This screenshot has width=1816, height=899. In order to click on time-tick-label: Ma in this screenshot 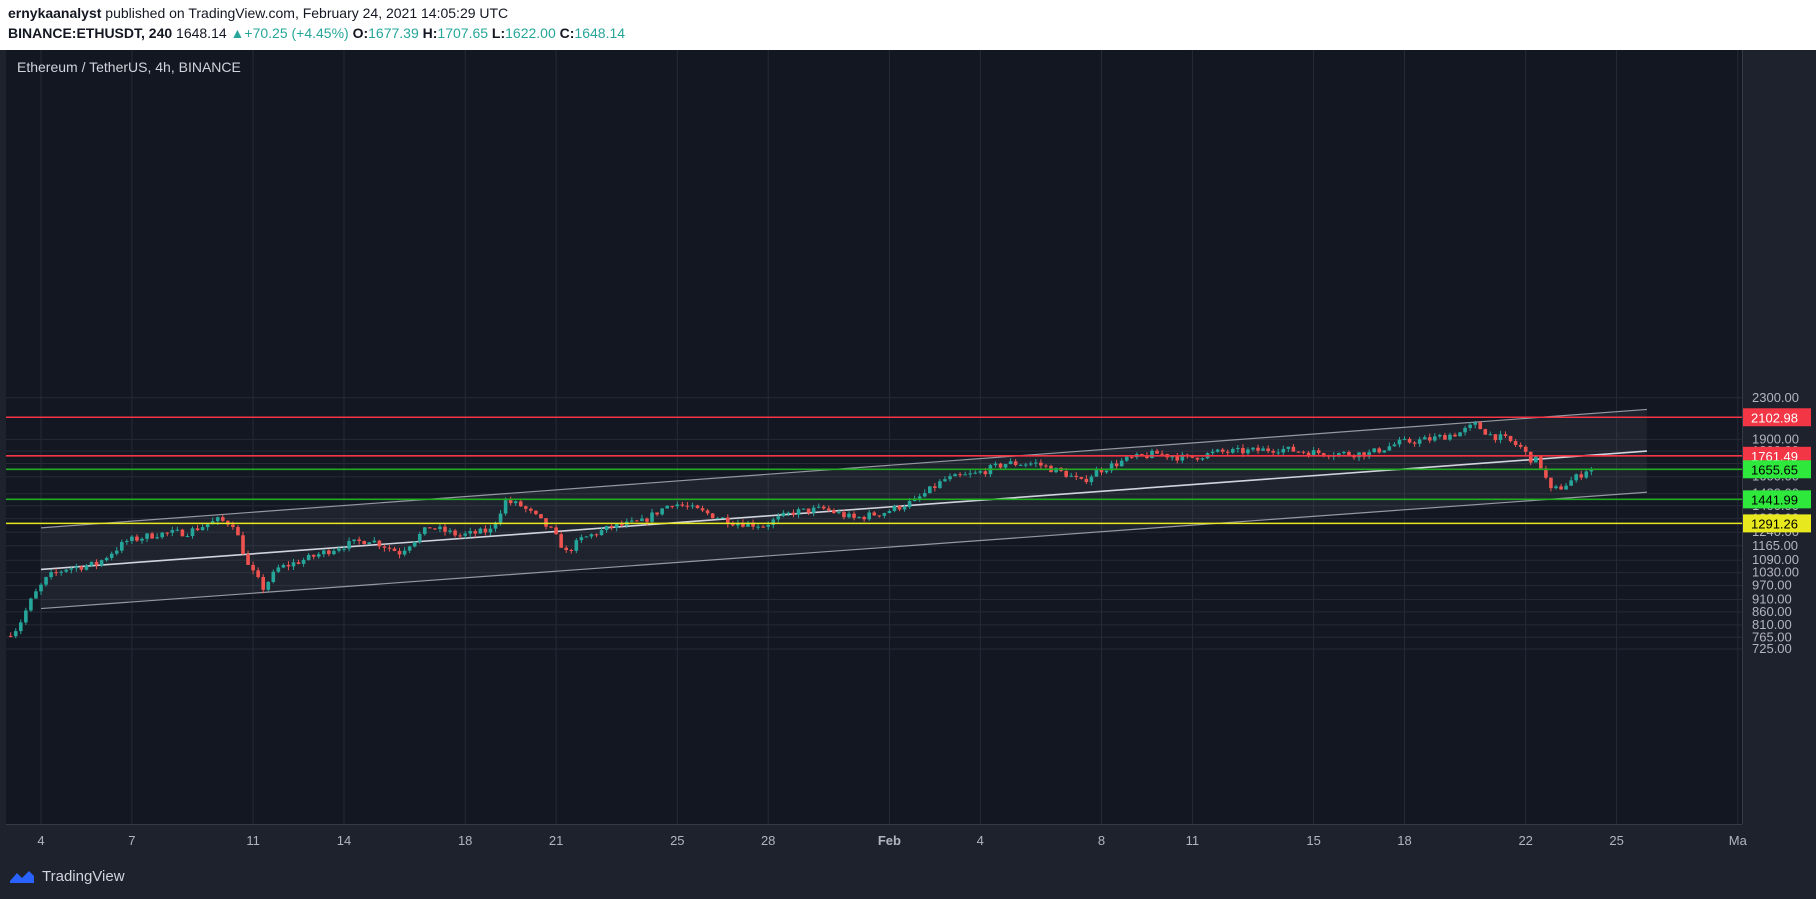, I will do `click(1738, 840)`.